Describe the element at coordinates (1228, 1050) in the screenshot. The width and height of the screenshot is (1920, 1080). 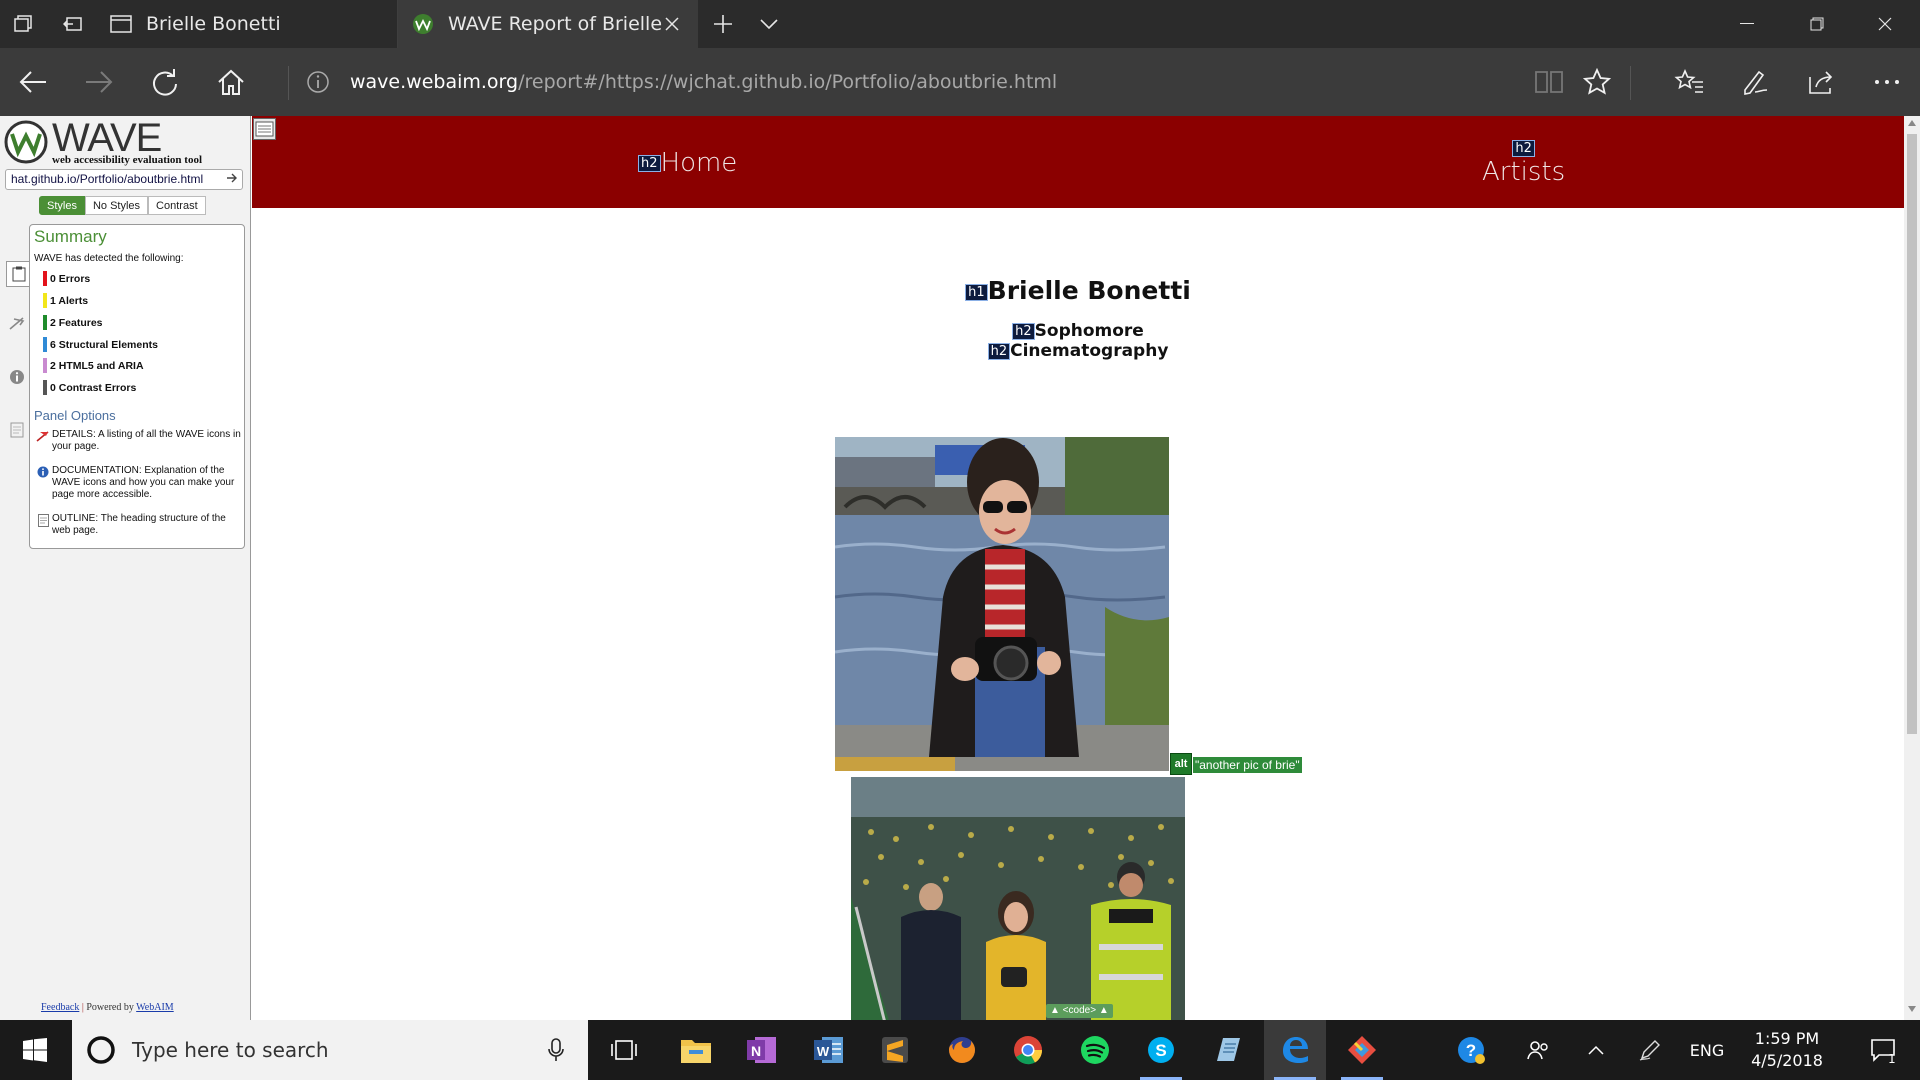
I see `notepad-app-icon` at that location.